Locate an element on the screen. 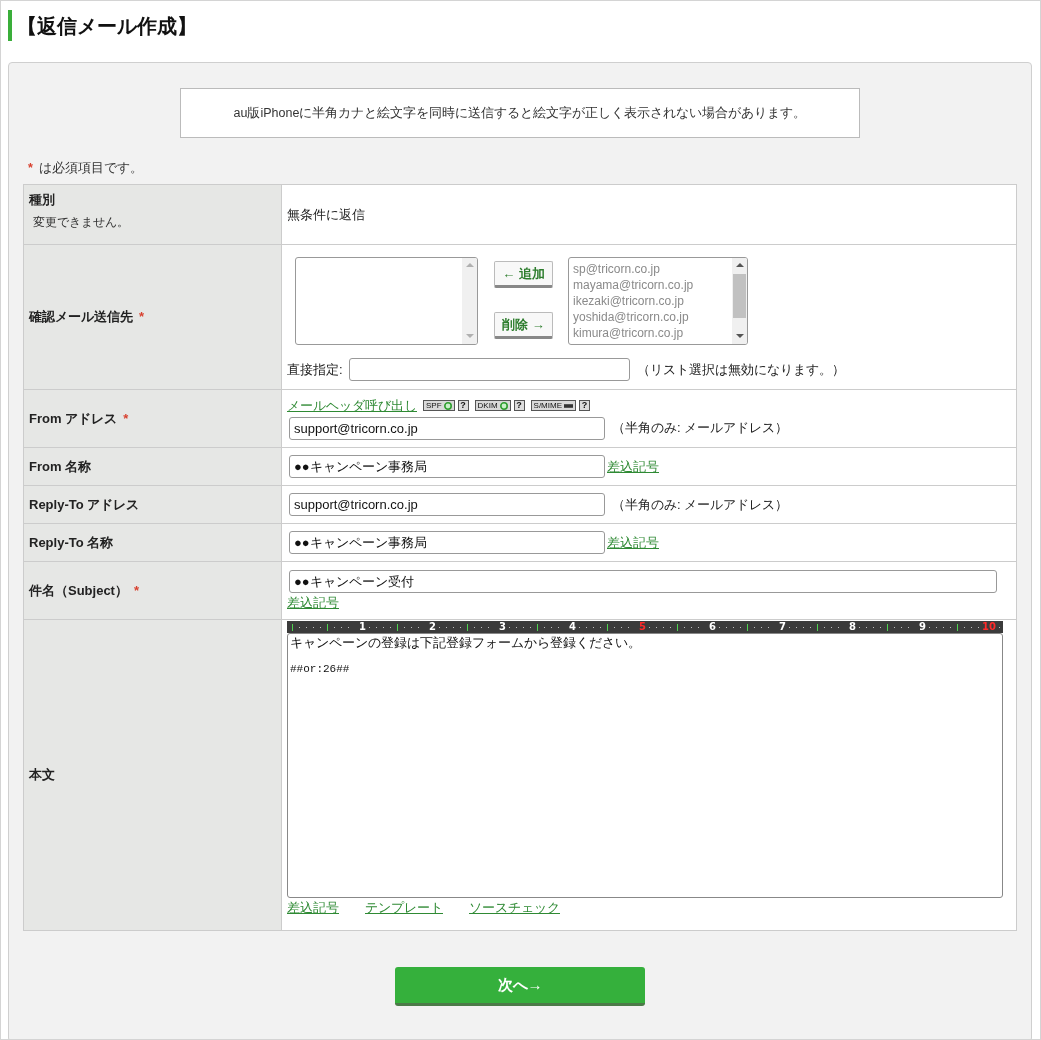 The height and width of the screenshot is (1040, 1041). direct-input-label: 直接指定: is located at coordinates (315, 369).